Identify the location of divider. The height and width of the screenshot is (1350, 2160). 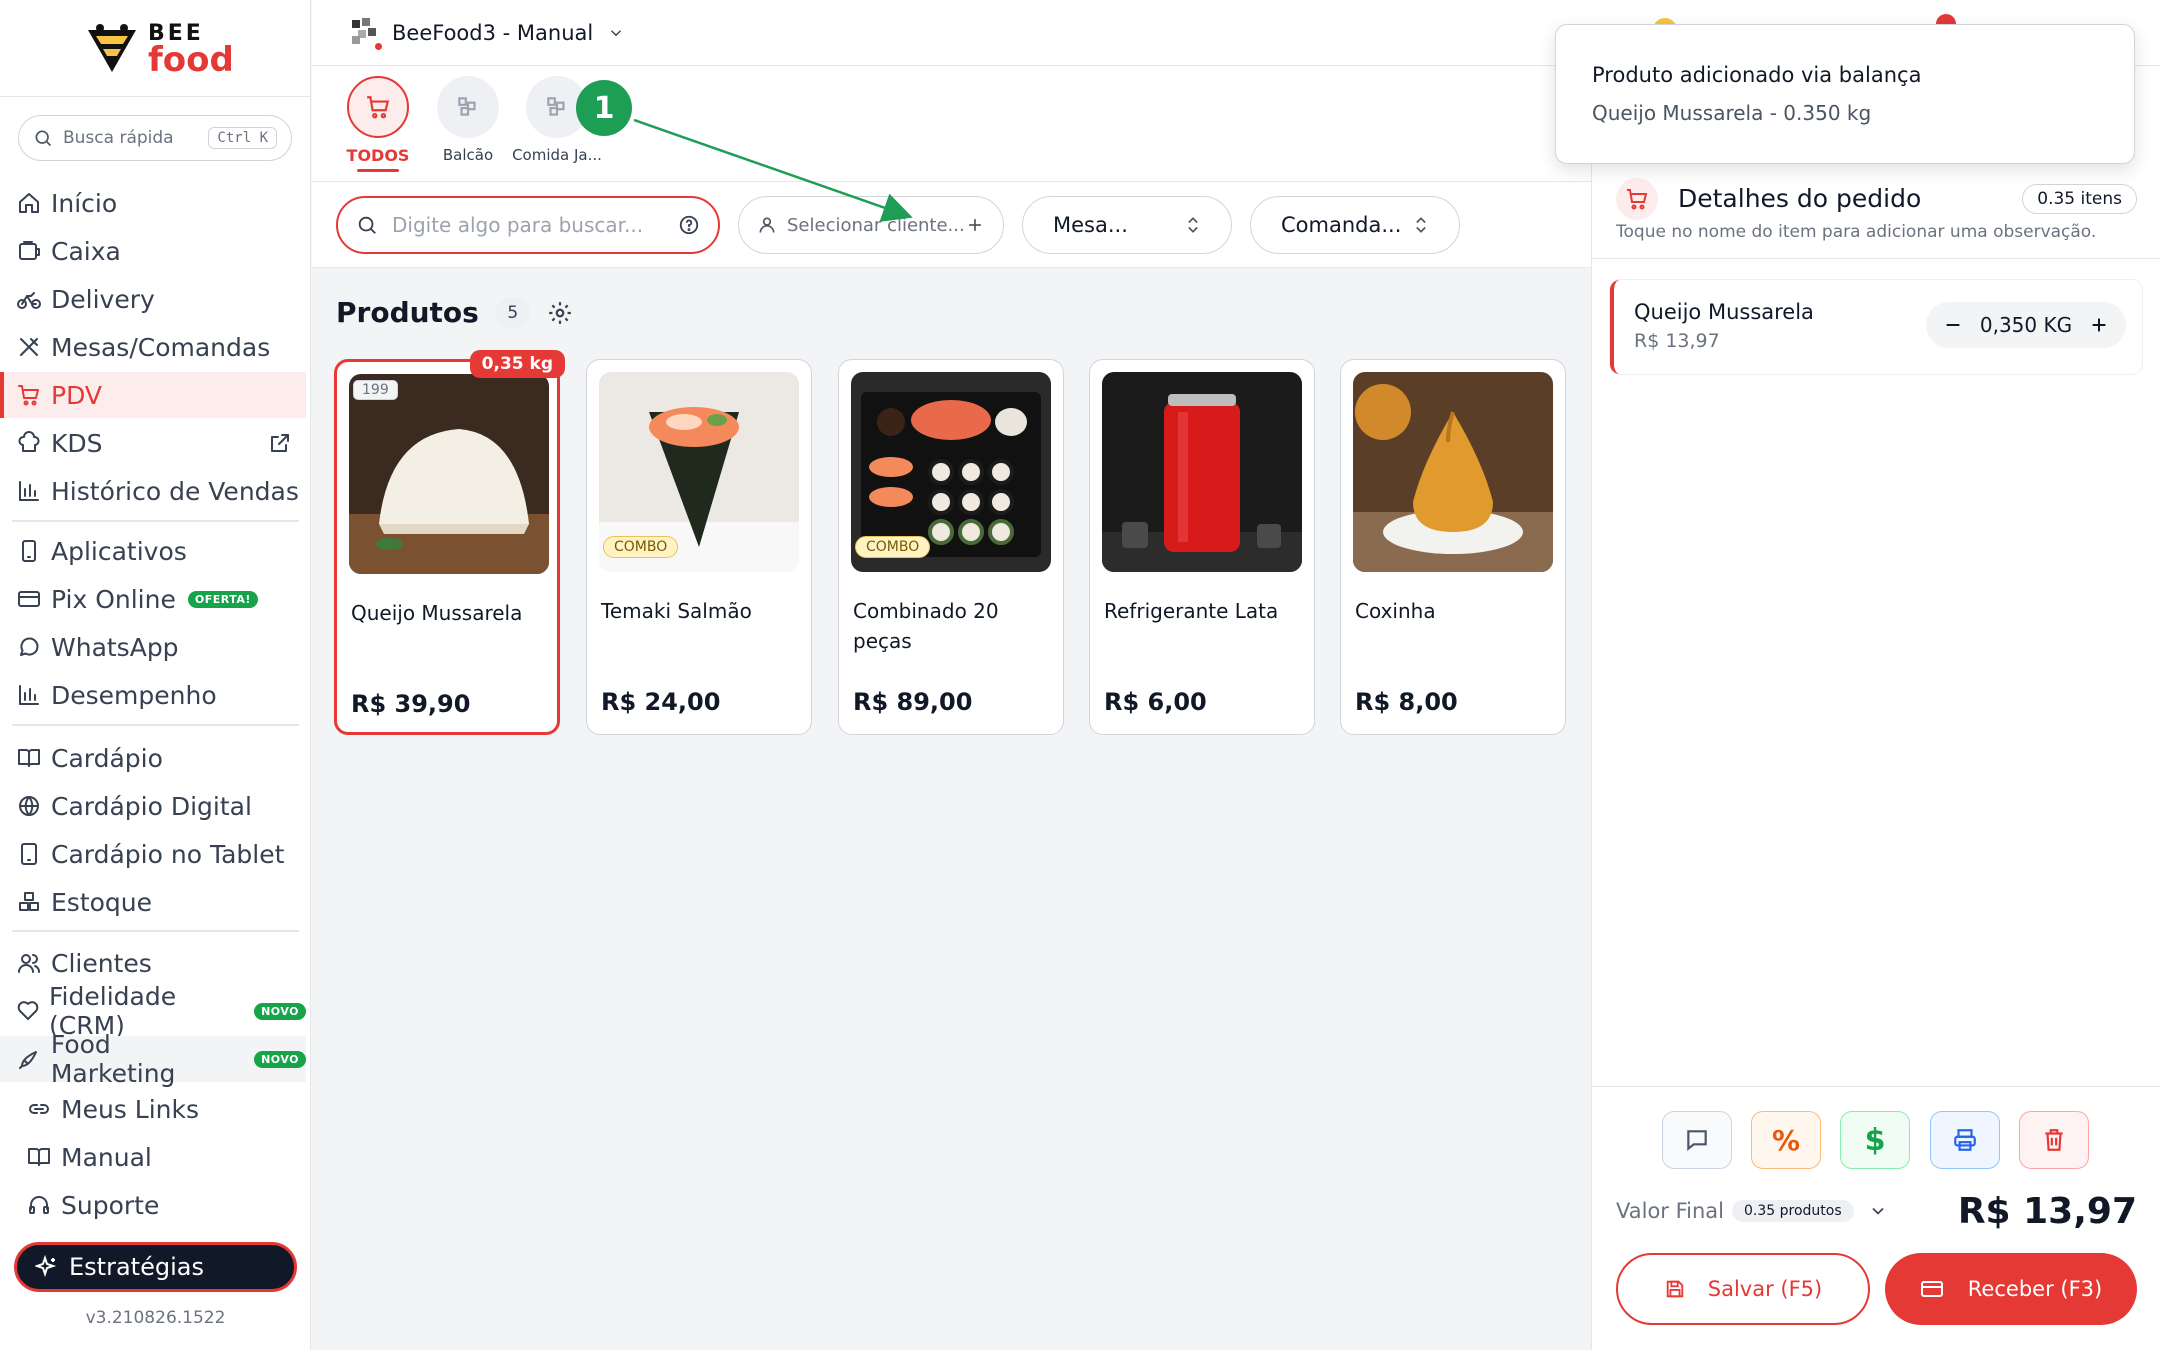
(155, 931).